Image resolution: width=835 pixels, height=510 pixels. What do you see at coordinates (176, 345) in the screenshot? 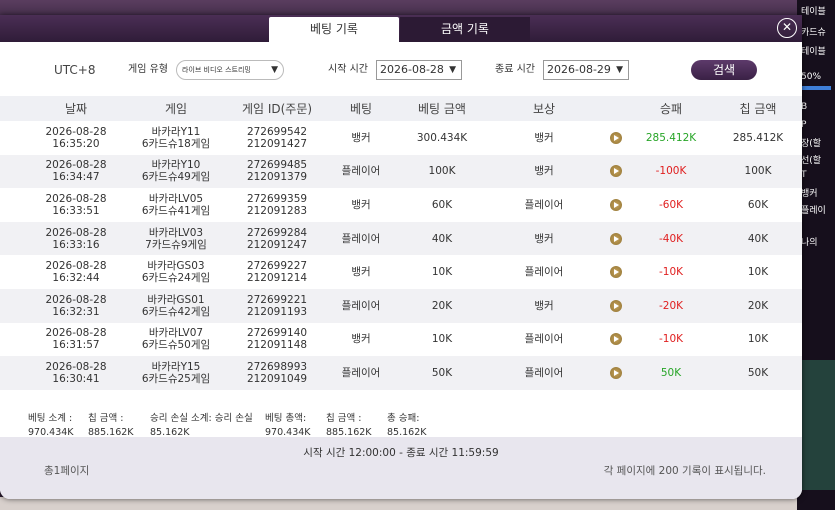
I see `cell-text: 6카드슈50게임` at bounding box center [176, 345].